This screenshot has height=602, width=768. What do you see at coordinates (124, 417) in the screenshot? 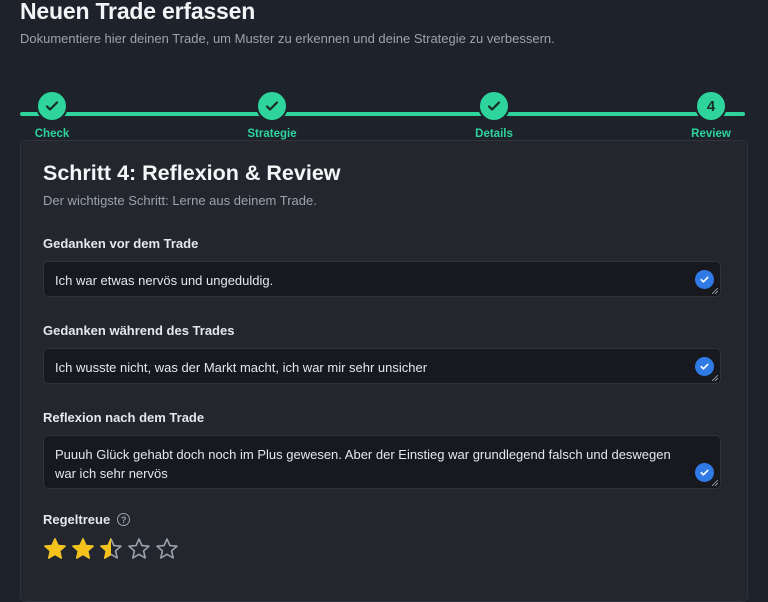
I see `field-label-after: Reflexion nach dem Trade` at bounding box center [124, 417].